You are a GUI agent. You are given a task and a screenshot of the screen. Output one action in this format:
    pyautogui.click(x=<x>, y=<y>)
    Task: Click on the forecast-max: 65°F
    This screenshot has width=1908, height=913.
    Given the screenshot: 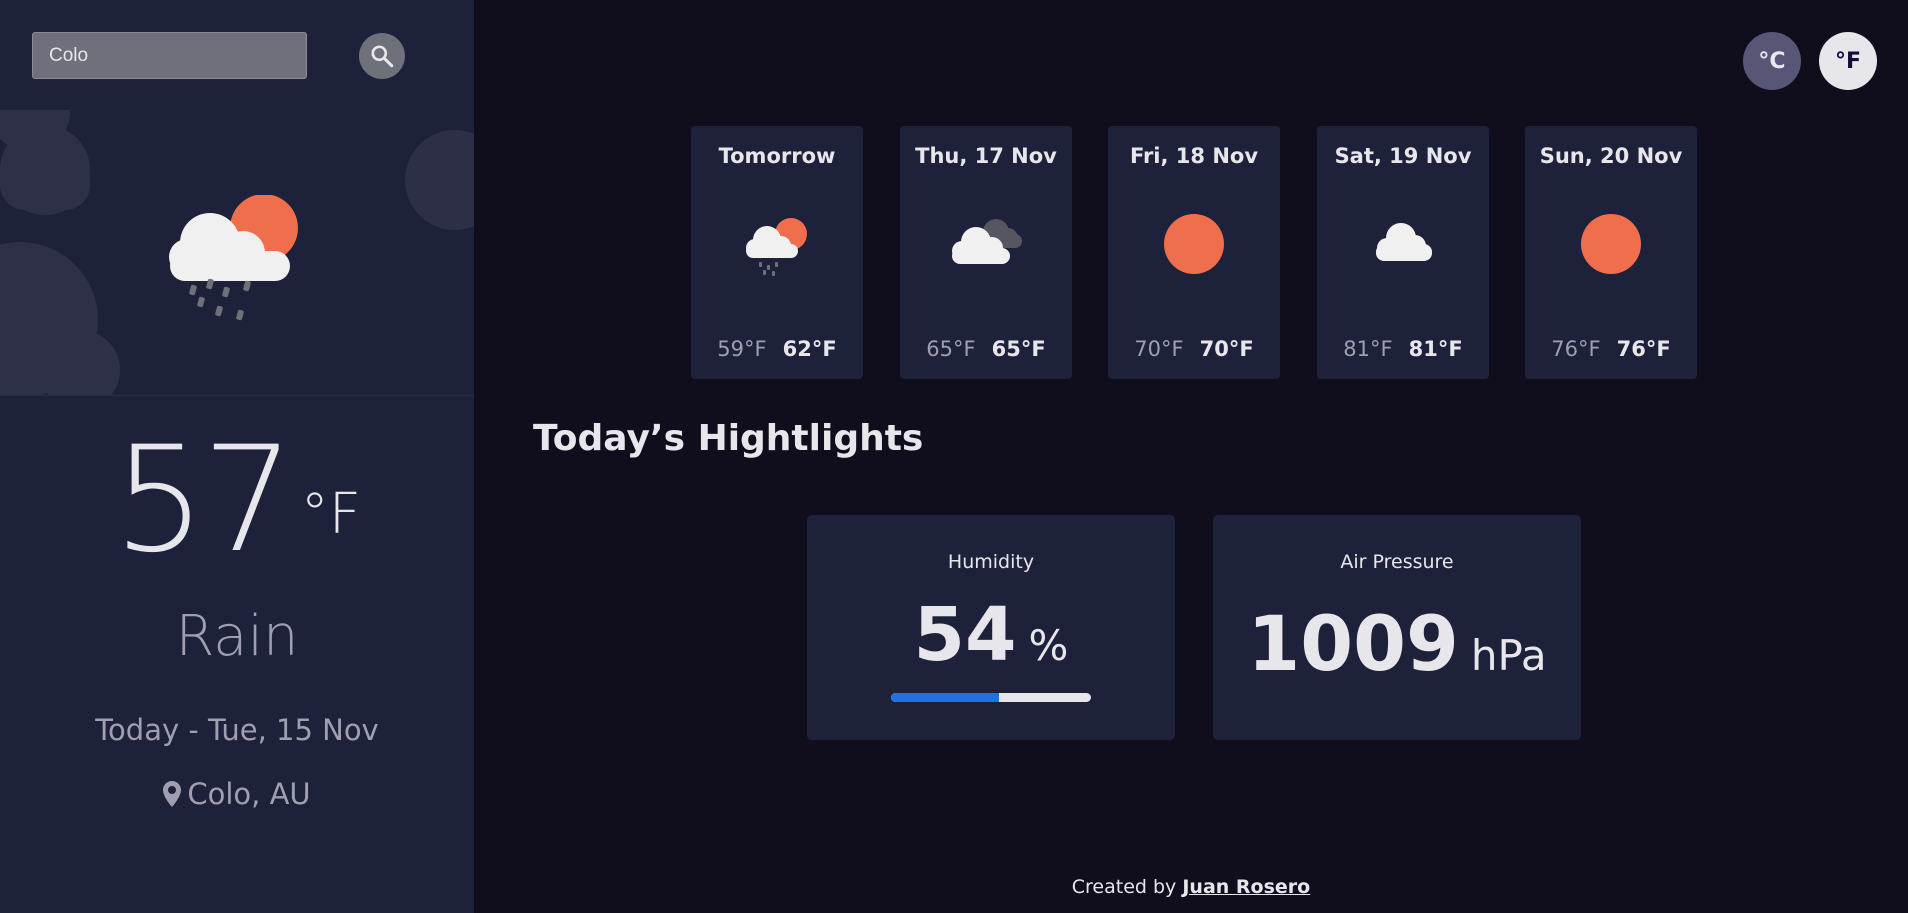 What is the action you would take?
    pyautogui.click(x=1018, y=349)
    